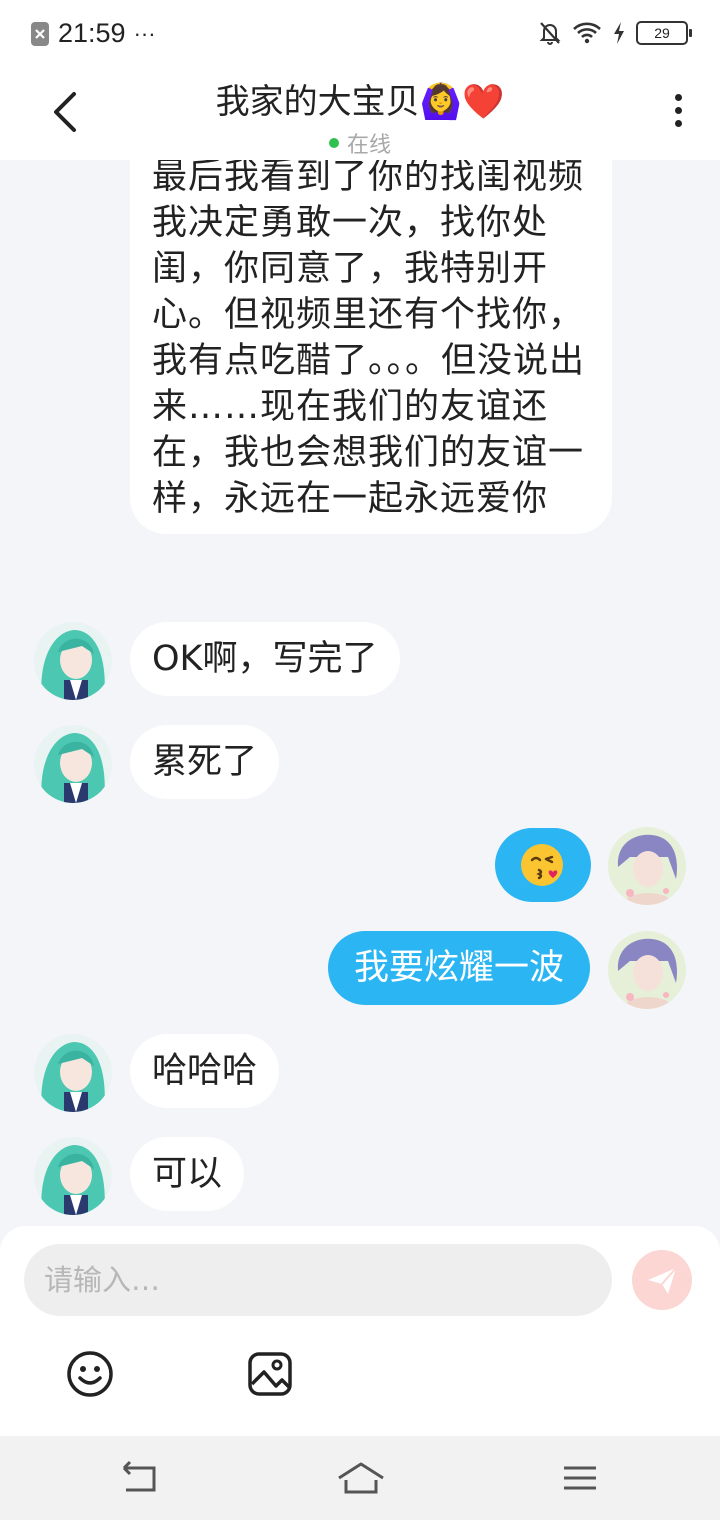  I want to click on charging-icon, so click(619, 33).